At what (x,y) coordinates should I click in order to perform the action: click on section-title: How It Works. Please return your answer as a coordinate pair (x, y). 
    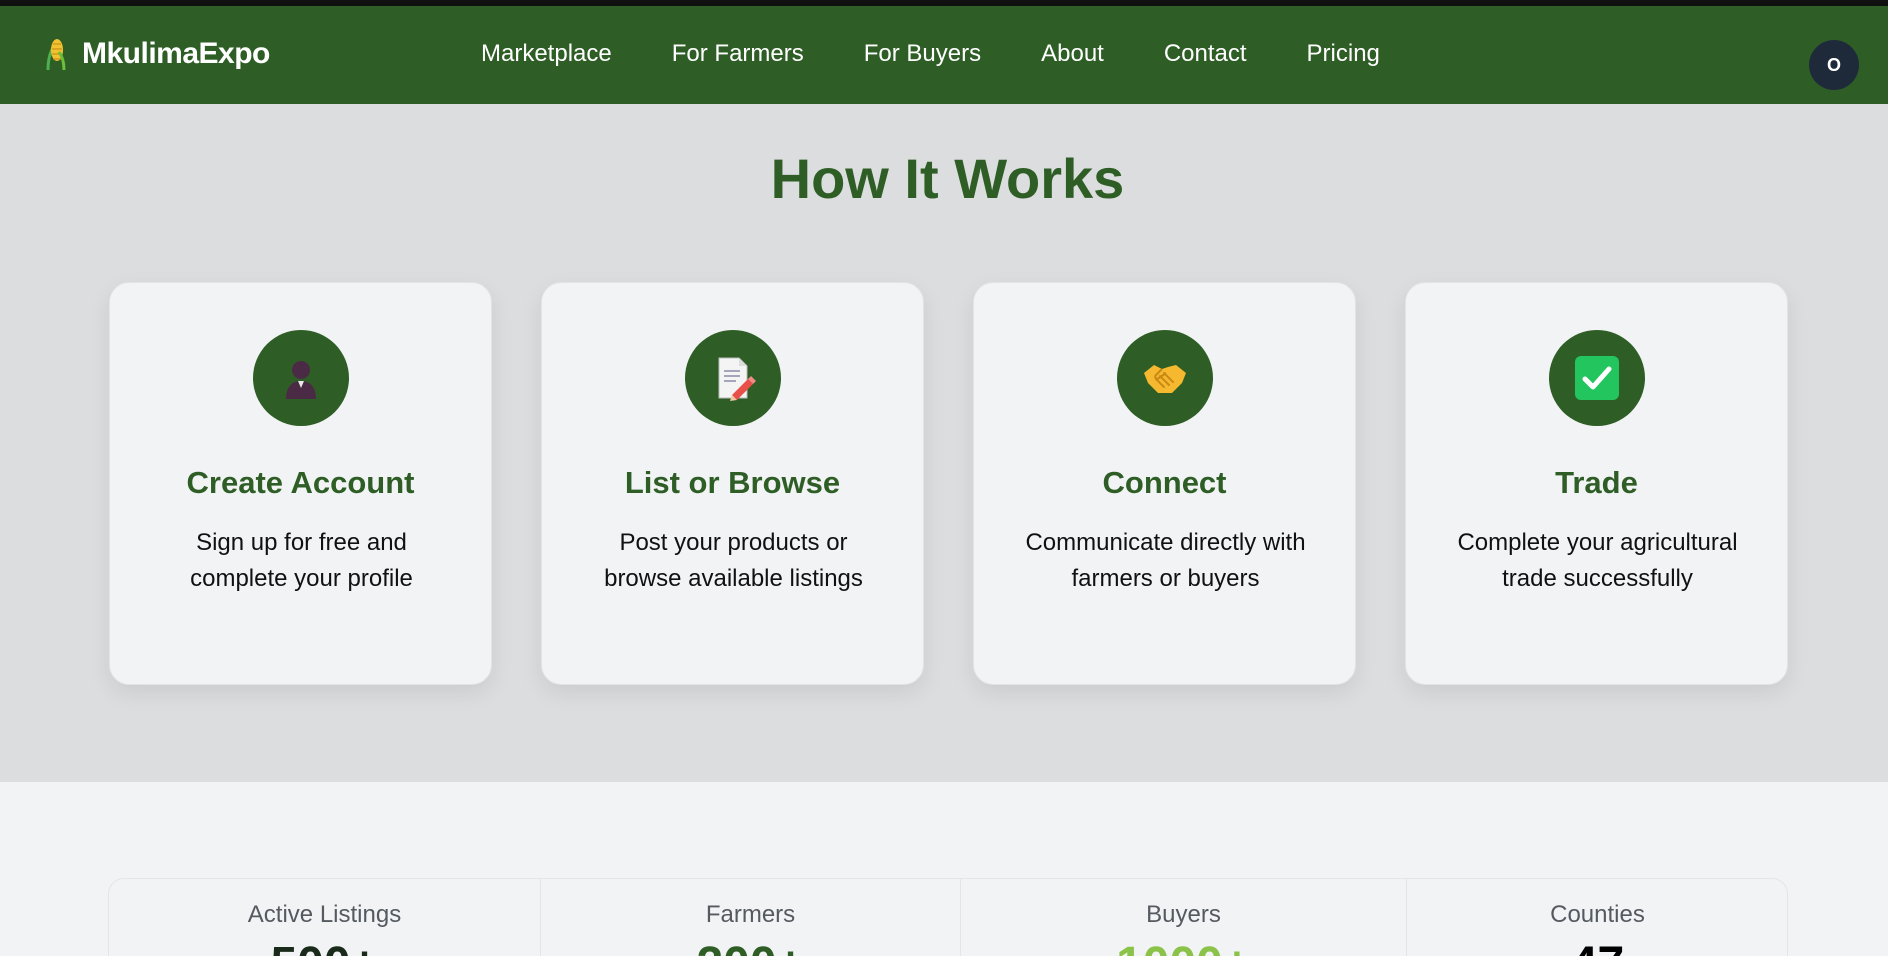
    Looking at the image, I should click on (947, 178).